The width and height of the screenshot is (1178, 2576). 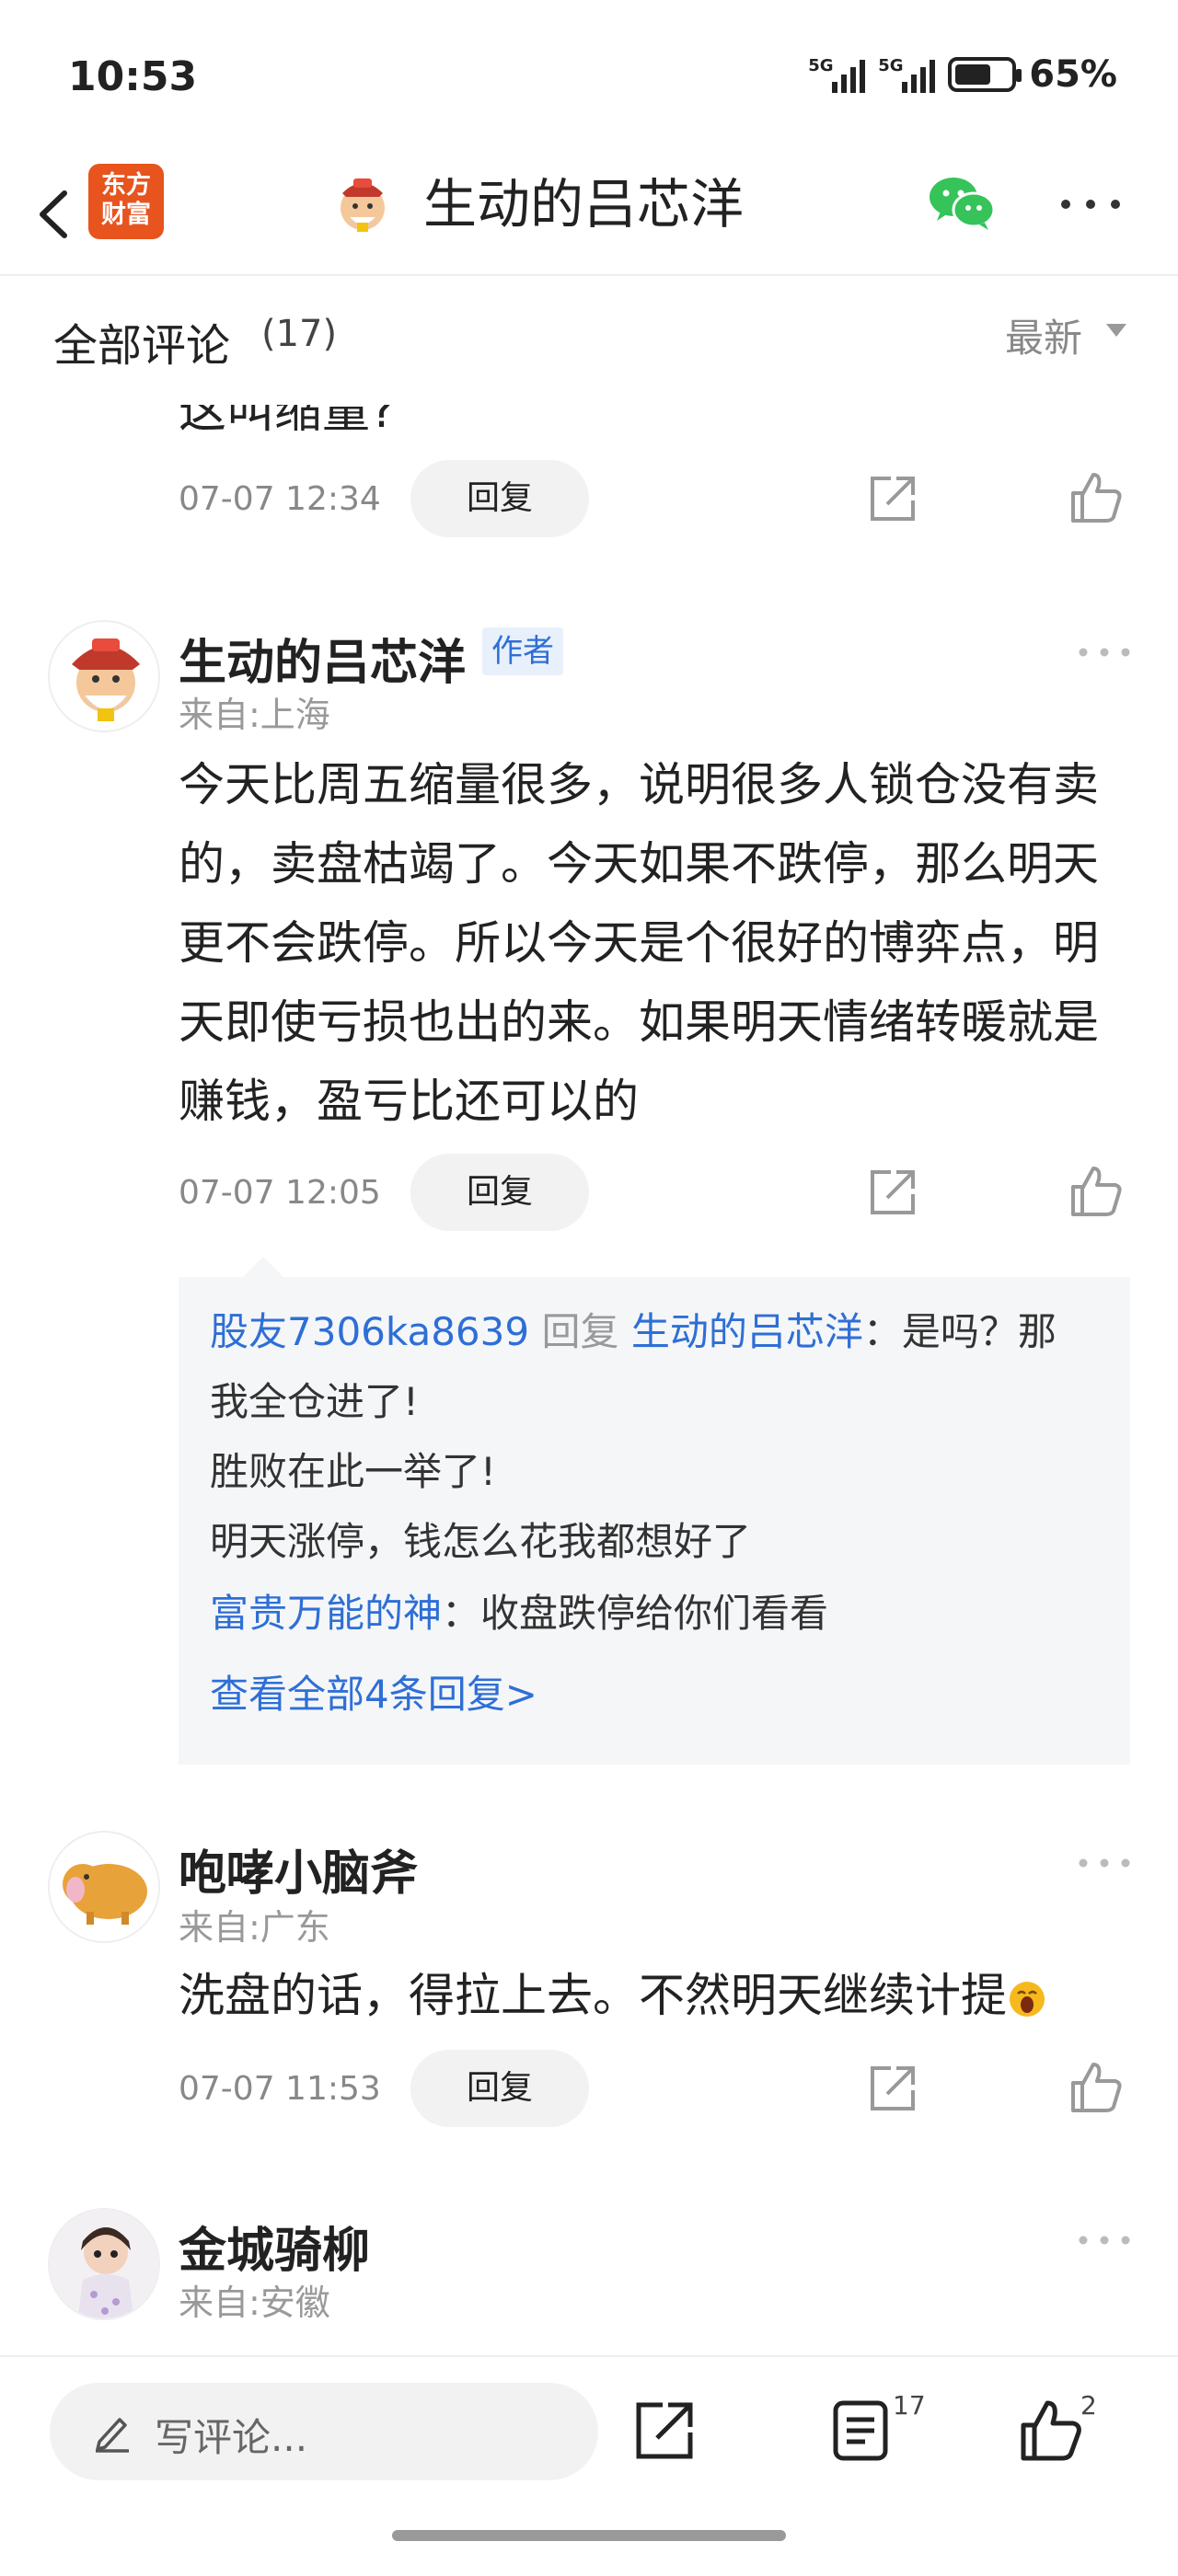 What do you see at coordinates (353, 1471) in the screenshot?
I see `reply-text-line: 胜败在此一举了!` at bounding box center [353, 1471].